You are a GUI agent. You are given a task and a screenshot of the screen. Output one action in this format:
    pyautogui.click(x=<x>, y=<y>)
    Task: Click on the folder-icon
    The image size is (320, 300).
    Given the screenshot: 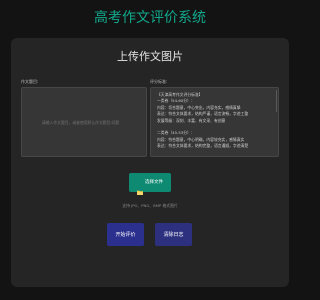 What is the action you would take?
    pyautogui.click(x=140, y=187)
    